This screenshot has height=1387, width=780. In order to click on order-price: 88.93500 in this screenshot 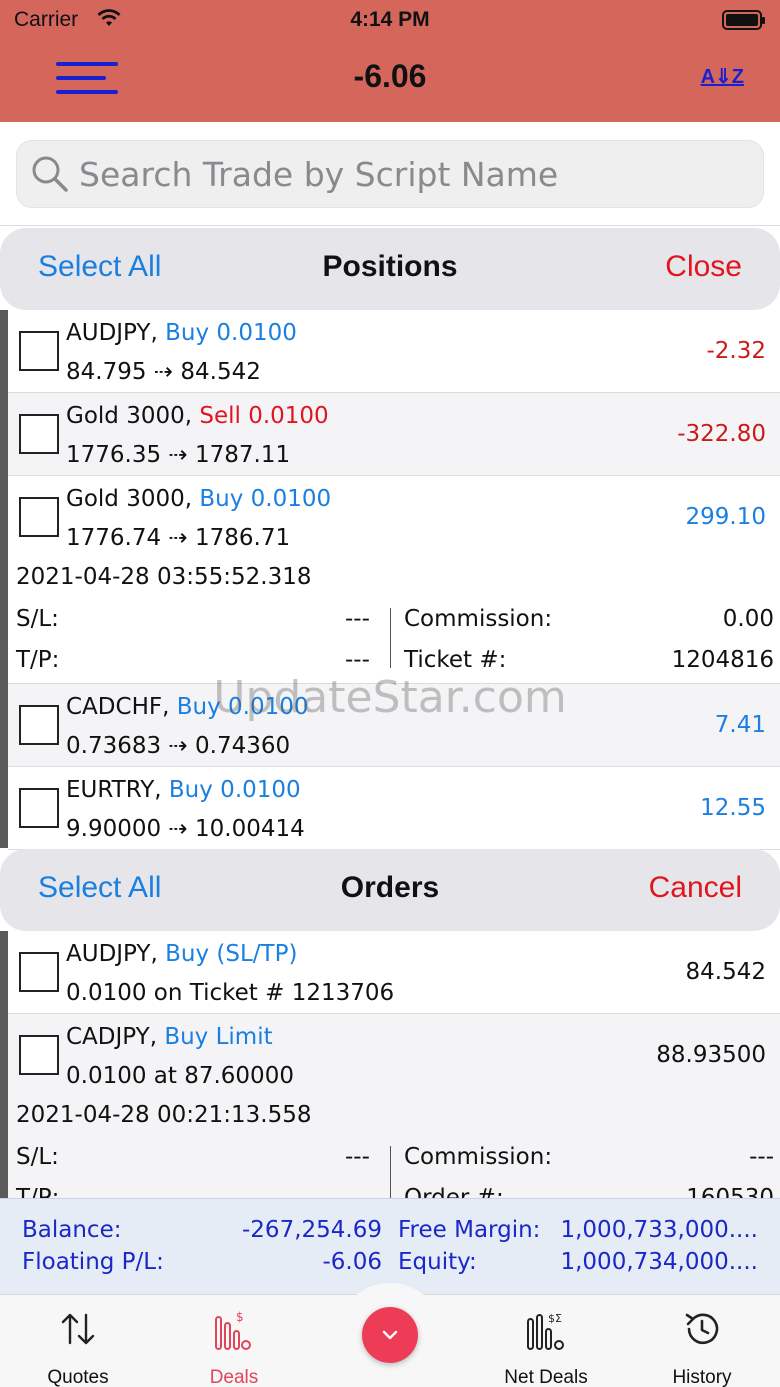, I will do `click(711, 1055)`.